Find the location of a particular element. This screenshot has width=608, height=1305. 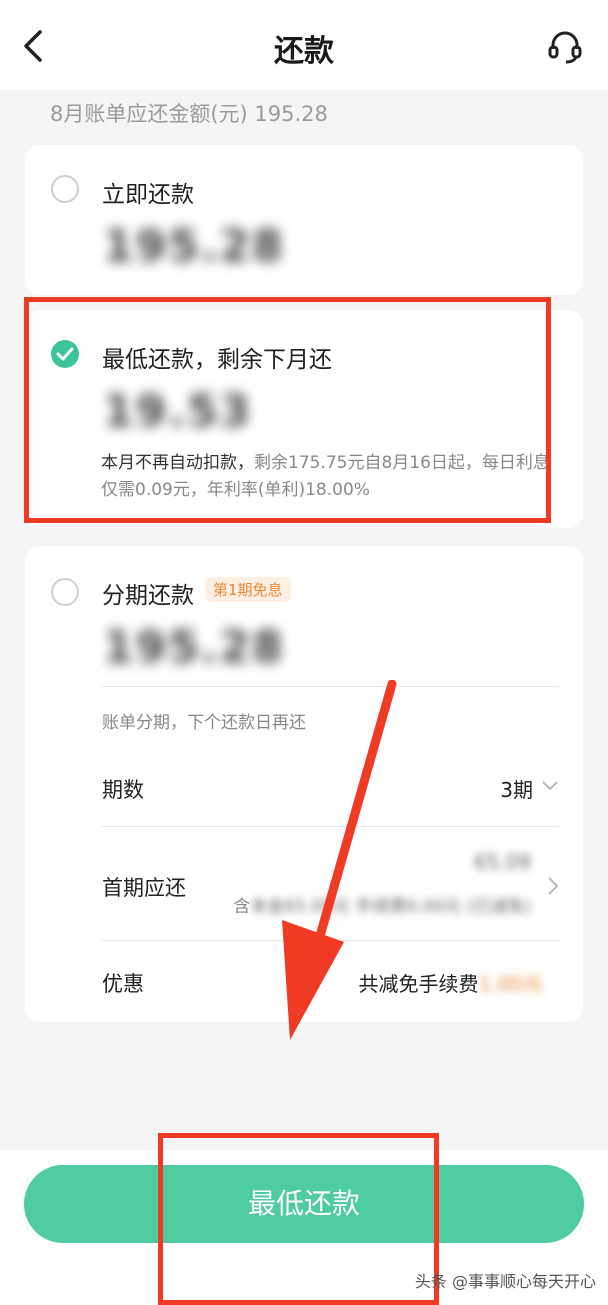

radio-installment is located at coordinates (65, 592).